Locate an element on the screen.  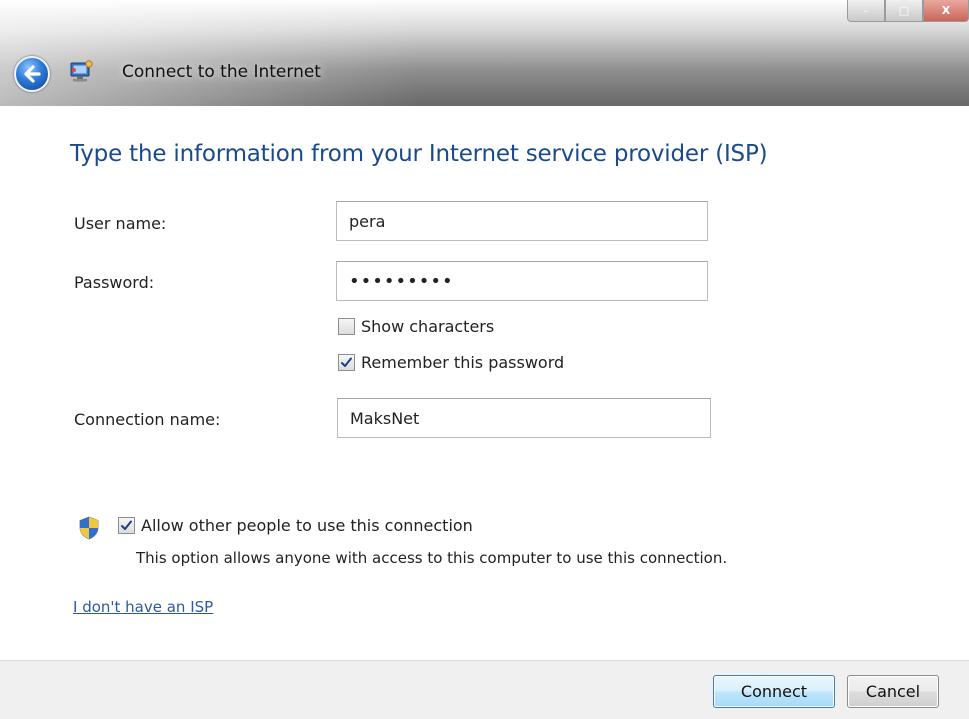
window-controls: – □ X is located at coordinates (908, 11).